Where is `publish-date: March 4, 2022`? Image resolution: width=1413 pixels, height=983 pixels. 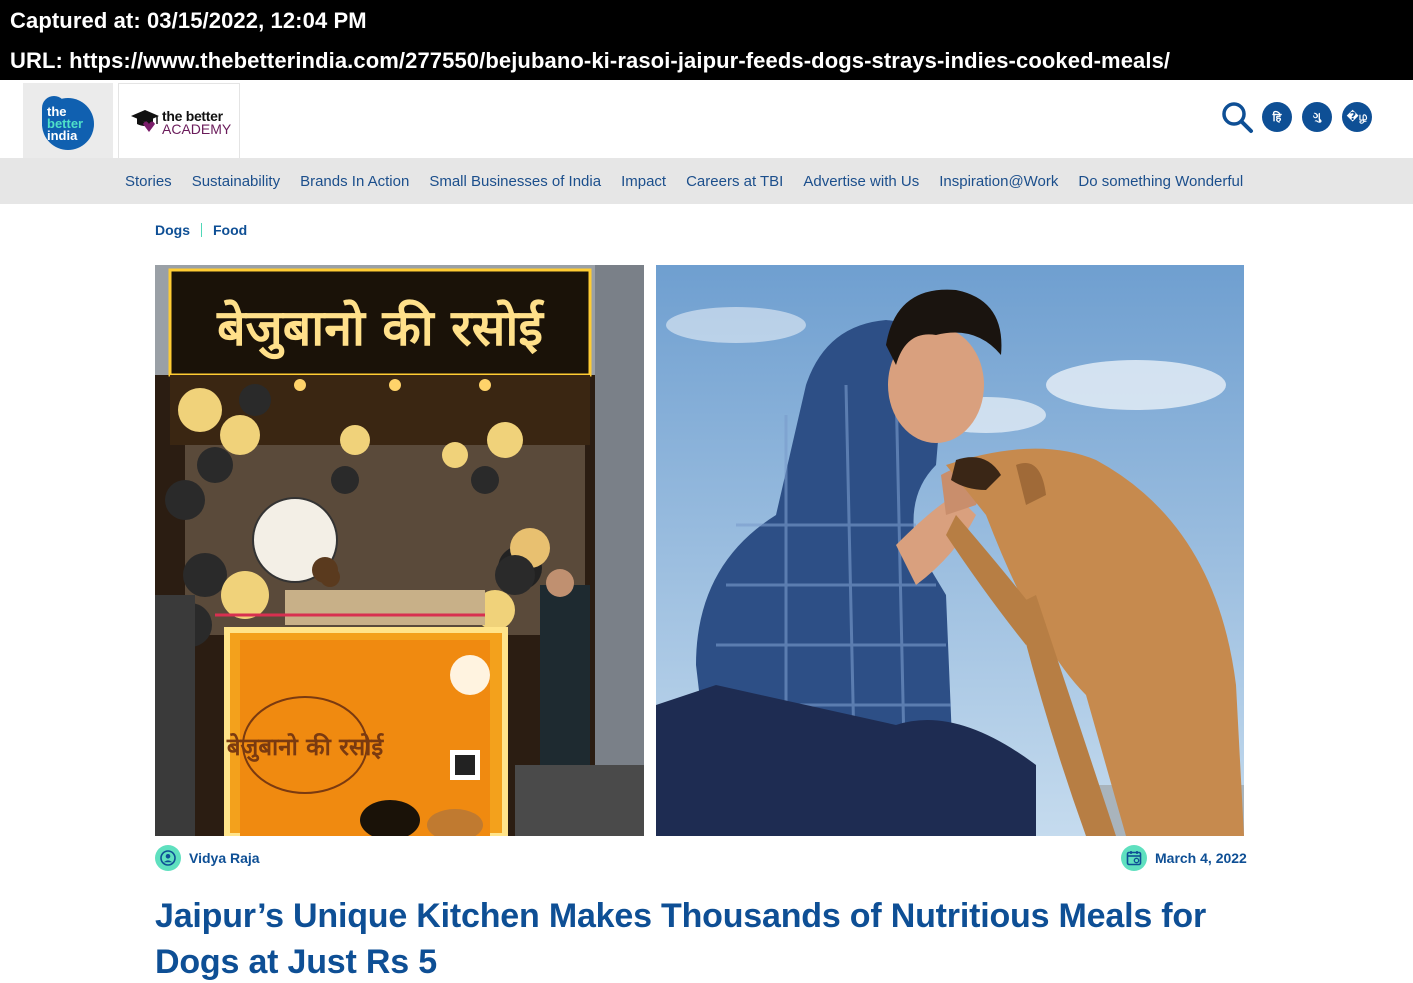
publish-date: March 4, 2022 is located at coordinates (1201, 858).